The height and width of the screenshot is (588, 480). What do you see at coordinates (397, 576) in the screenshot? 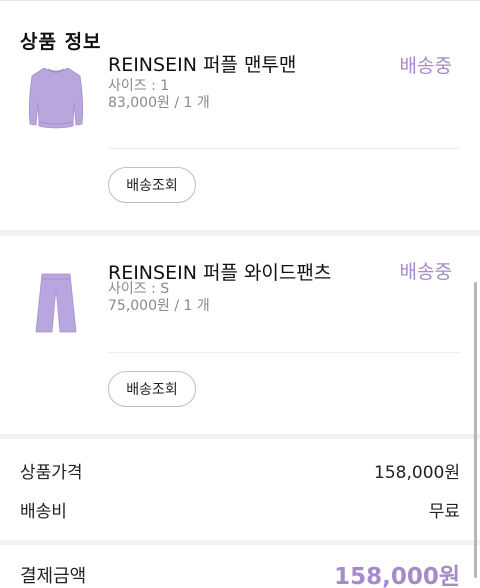
I see `total-amount-value: 158,000원` at bounding box center [397, 576].